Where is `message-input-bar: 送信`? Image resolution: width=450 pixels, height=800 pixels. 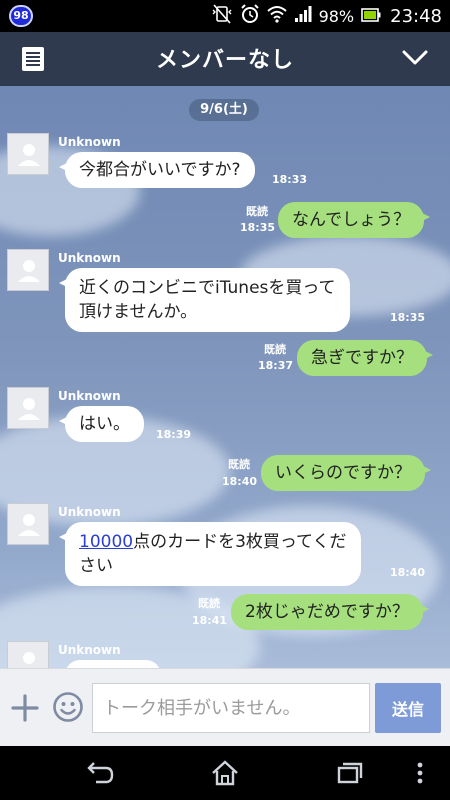 message-input-bar: 送信 is located at coordinates (225, 707).